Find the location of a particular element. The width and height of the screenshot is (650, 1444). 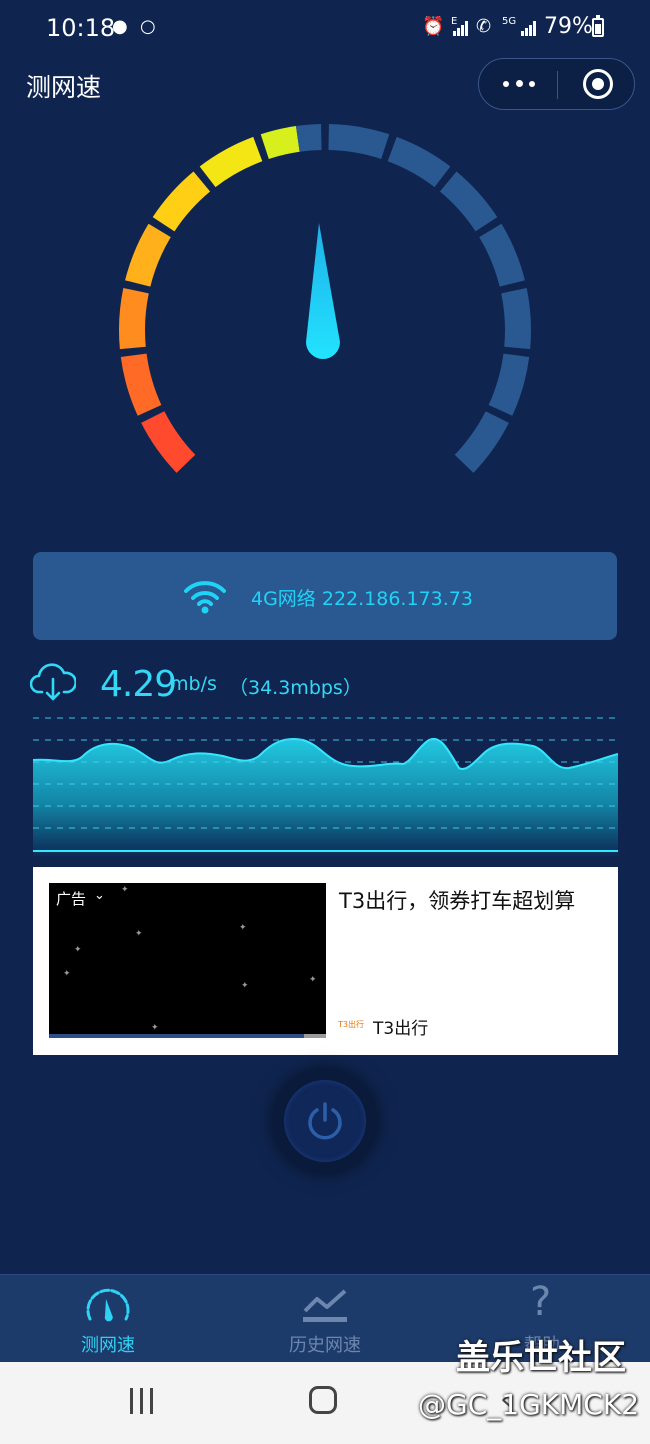

network-info-card: 4G网络 222.186.173.73 is located at coordinates (325, 596).